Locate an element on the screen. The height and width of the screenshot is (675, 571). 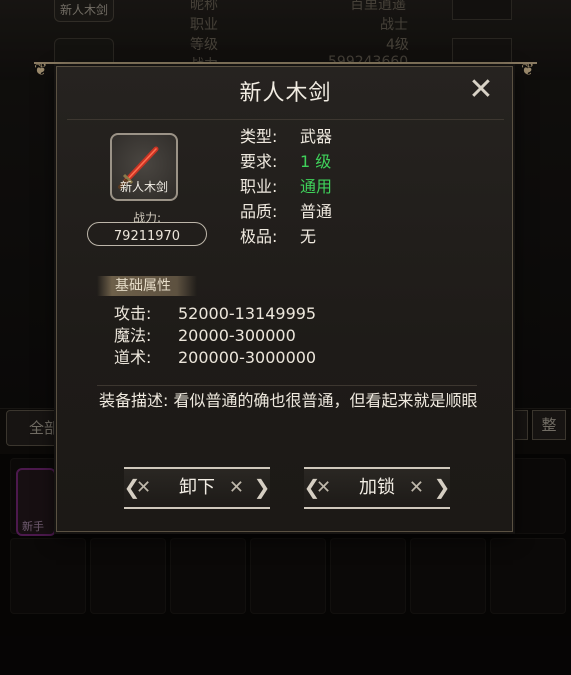
section-title-basic: 基础属性 is located at coordinates (147, 286).